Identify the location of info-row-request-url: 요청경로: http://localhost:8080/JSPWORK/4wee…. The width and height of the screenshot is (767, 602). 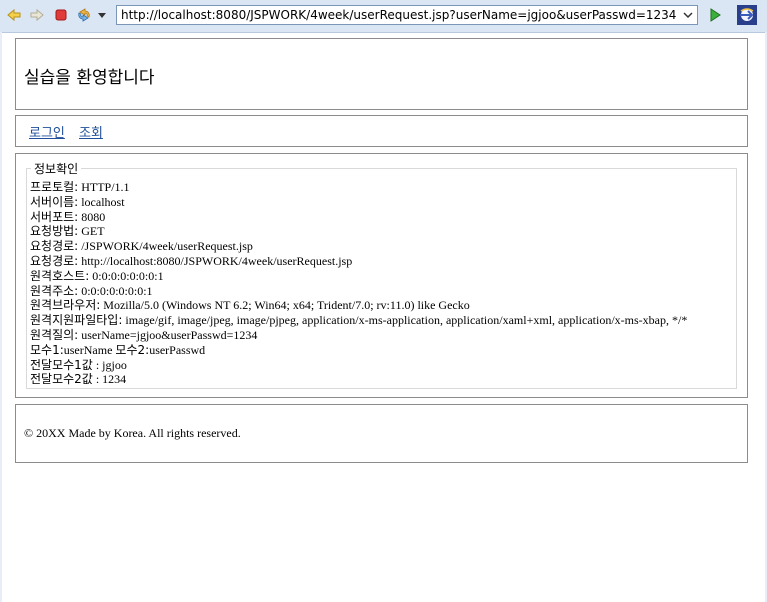
(191, 260).